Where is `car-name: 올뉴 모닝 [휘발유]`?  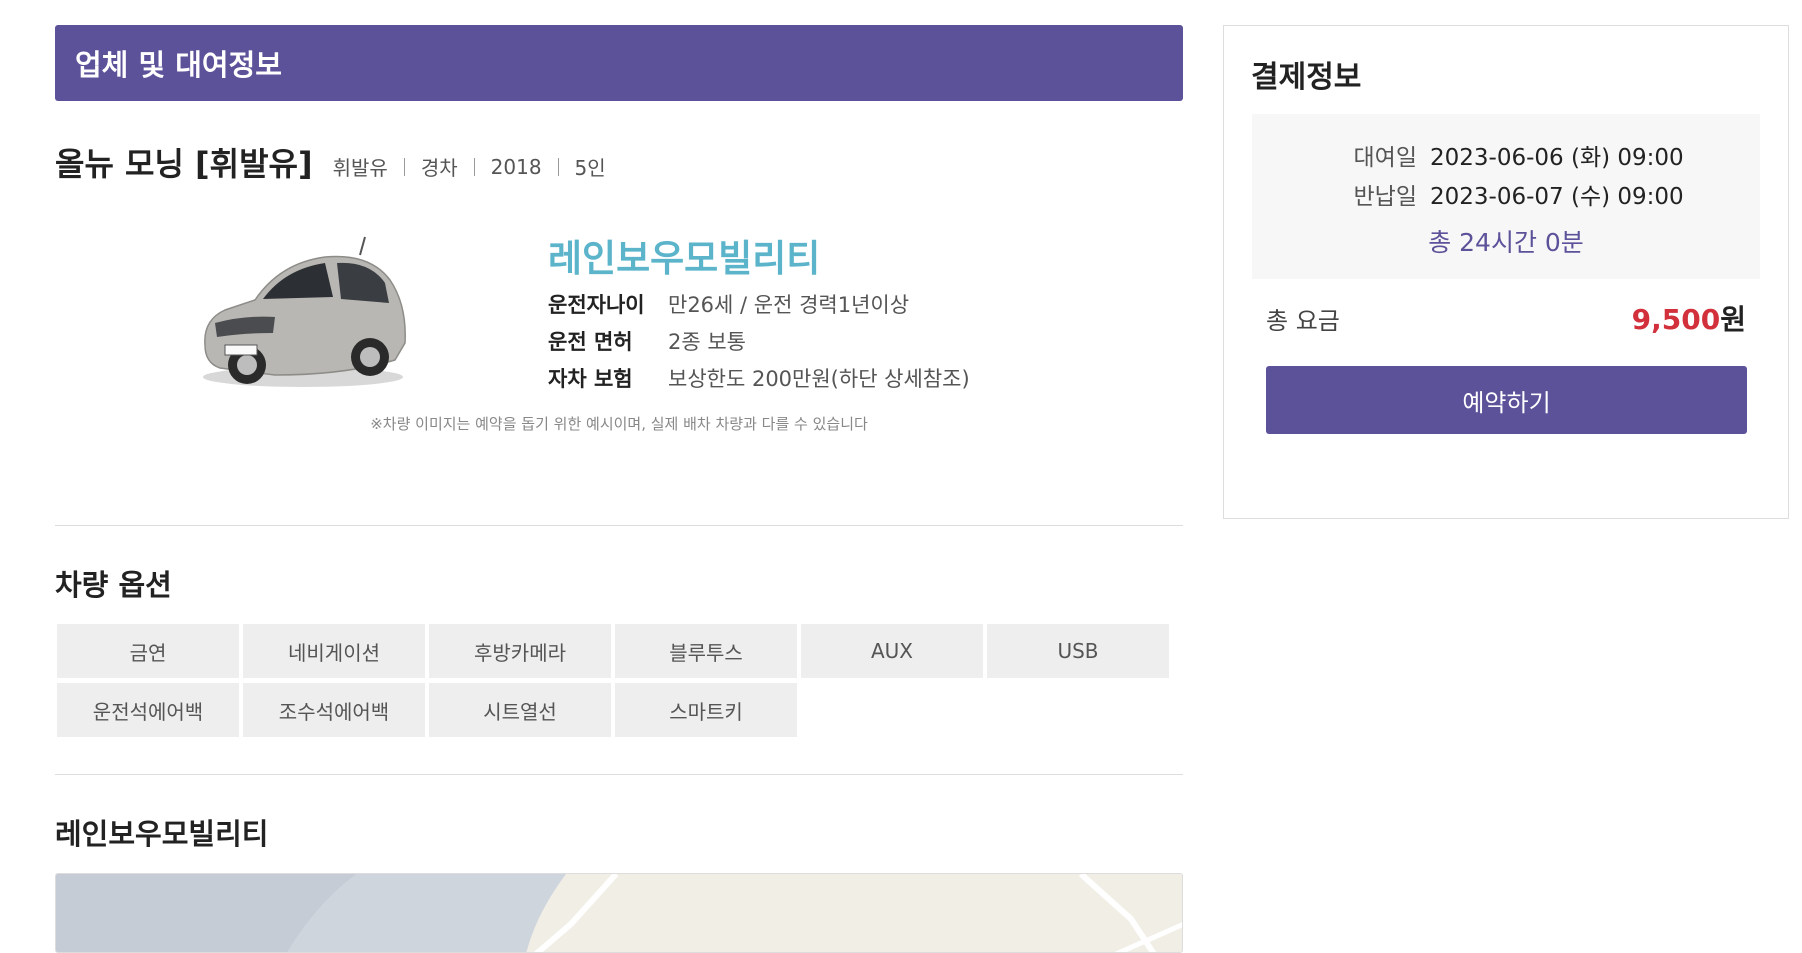
car-name: 올뉴 모닝 [휘발유] is located at coordinates (184, 164).